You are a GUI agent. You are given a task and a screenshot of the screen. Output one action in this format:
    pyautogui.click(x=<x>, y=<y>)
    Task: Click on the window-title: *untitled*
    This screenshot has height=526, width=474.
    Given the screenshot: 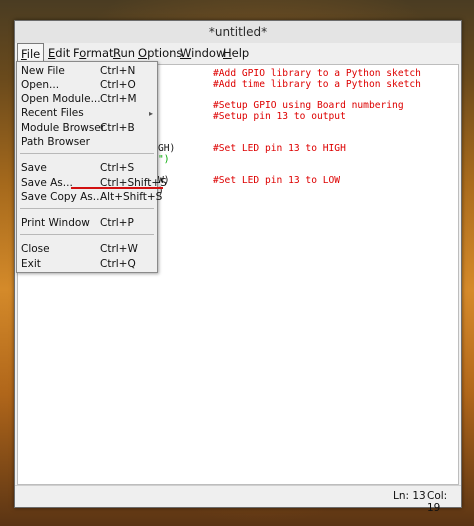 What is the action you would take?
    pyautogui.click(x=238, y=32)
    